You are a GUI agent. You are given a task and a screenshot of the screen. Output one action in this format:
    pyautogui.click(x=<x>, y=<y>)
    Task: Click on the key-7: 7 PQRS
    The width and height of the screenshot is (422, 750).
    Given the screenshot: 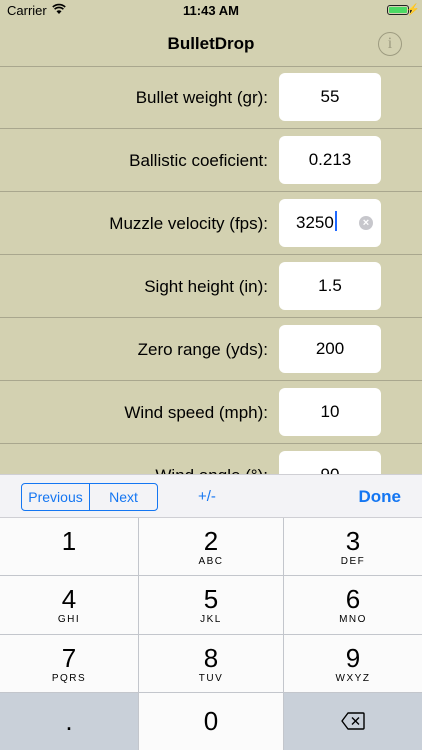 What is the action you would take?
    pyautogui.click(x=69, y=663)
    